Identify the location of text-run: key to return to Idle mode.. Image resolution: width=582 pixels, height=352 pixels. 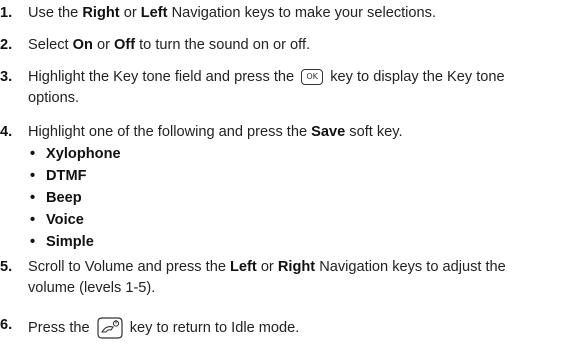
(212, 327).